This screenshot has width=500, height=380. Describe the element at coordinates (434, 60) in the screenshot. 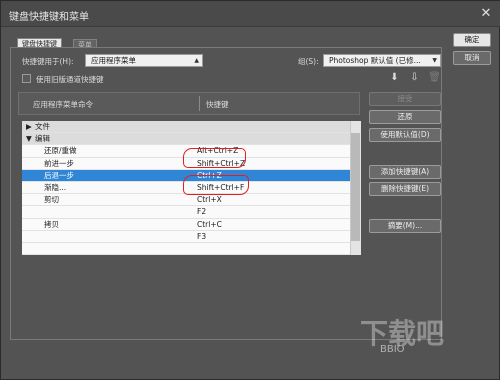

I see `chevron-down-icon: ▼` at that location.